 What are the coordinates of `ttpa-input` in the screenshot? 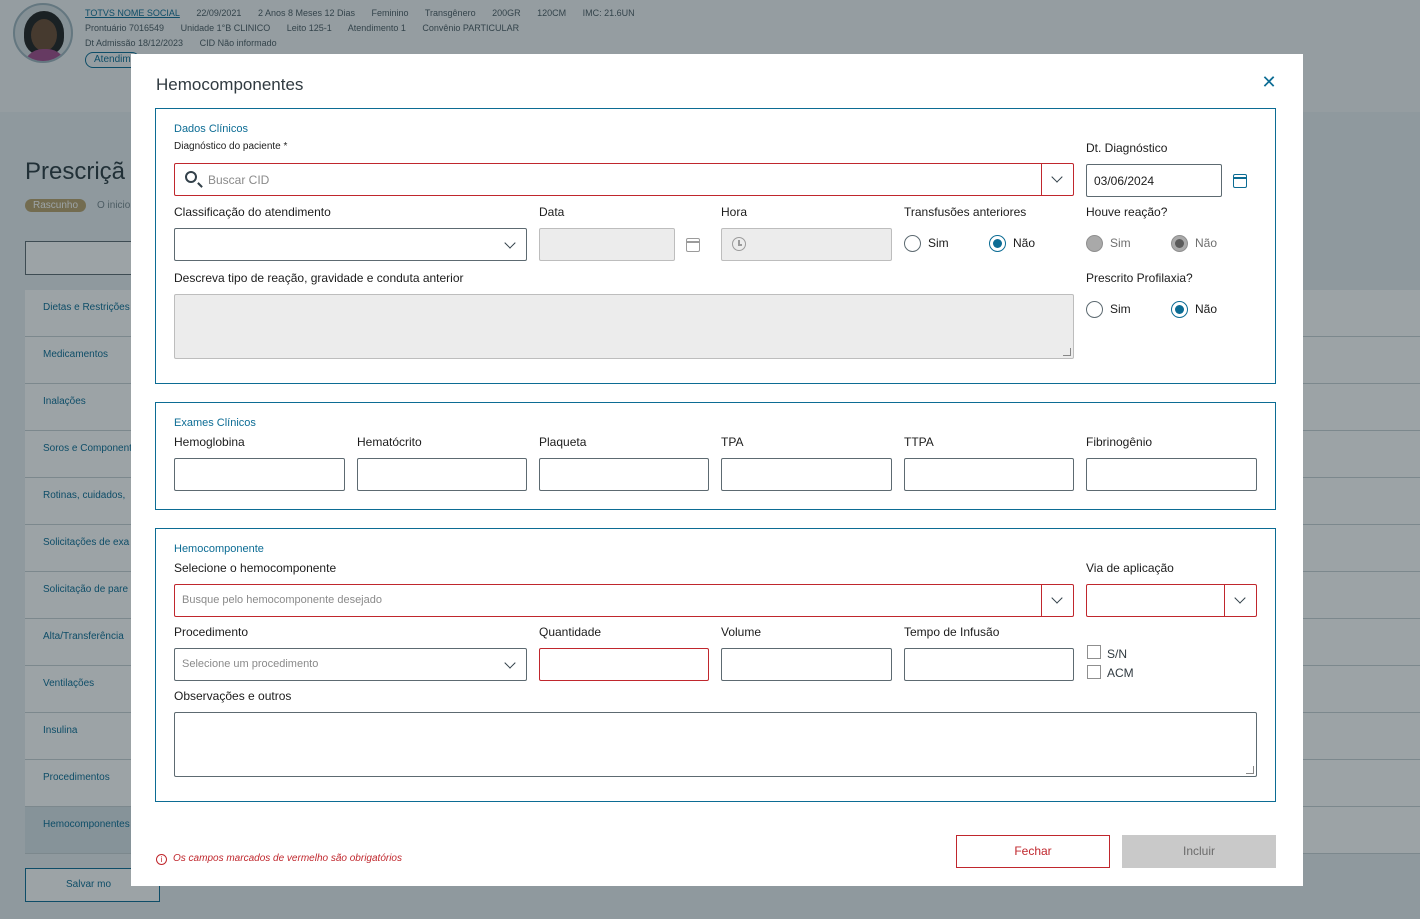 It's located at (989, 474).